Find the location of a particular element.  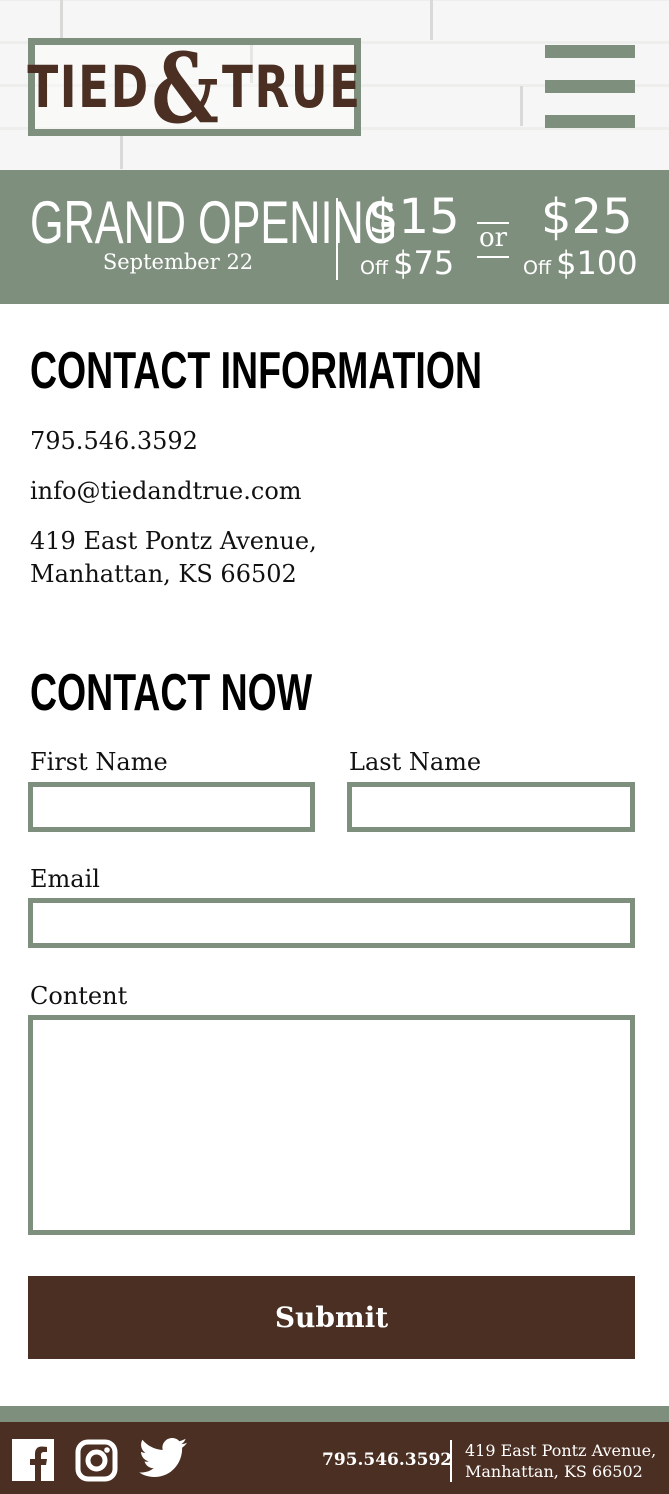

twitter-icon is located at coordinates (163, 1458).